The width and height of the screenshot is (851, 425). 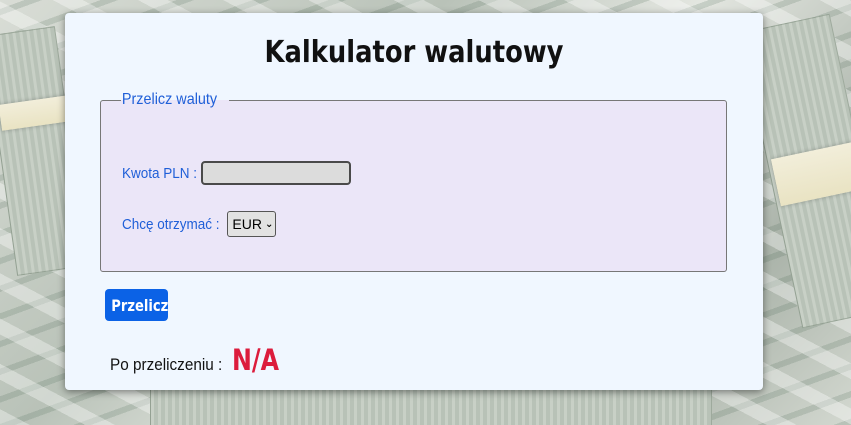 I want to click on currency-select: EUR ⌄, so click(x=252, y=224).